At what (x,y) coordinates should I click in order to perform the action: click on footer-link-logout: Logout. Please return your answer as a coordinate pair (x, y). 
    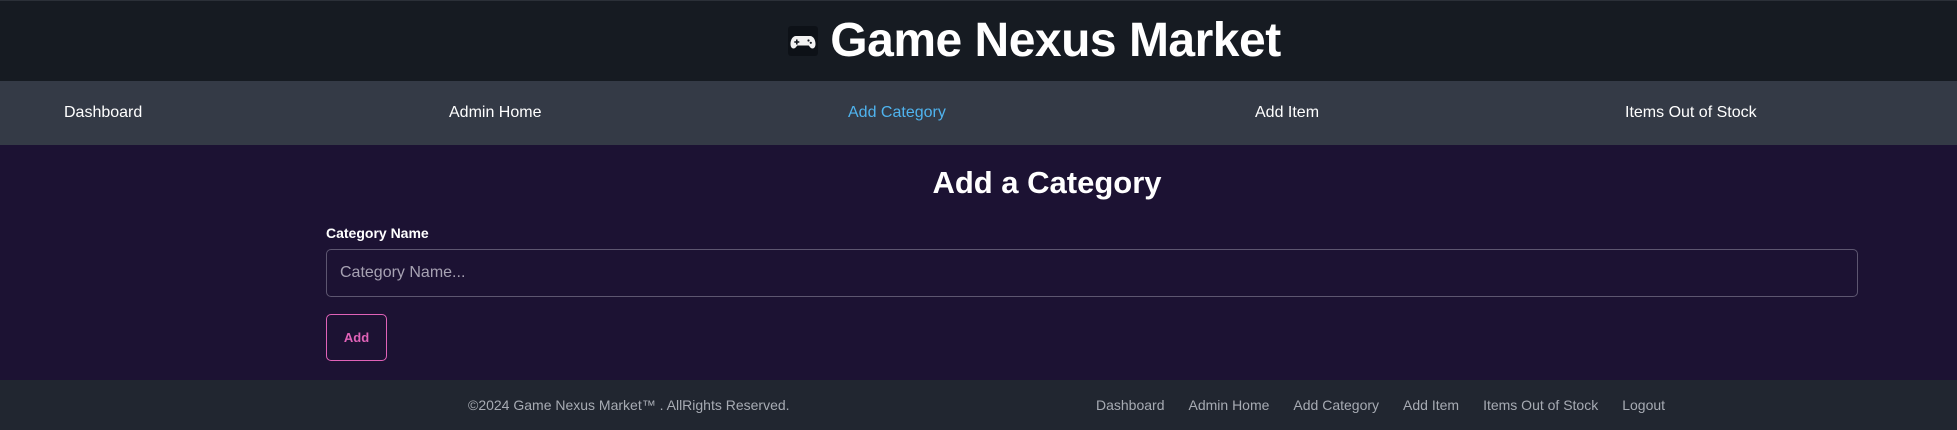
    Looking at the image, I should click on (1643, 405).